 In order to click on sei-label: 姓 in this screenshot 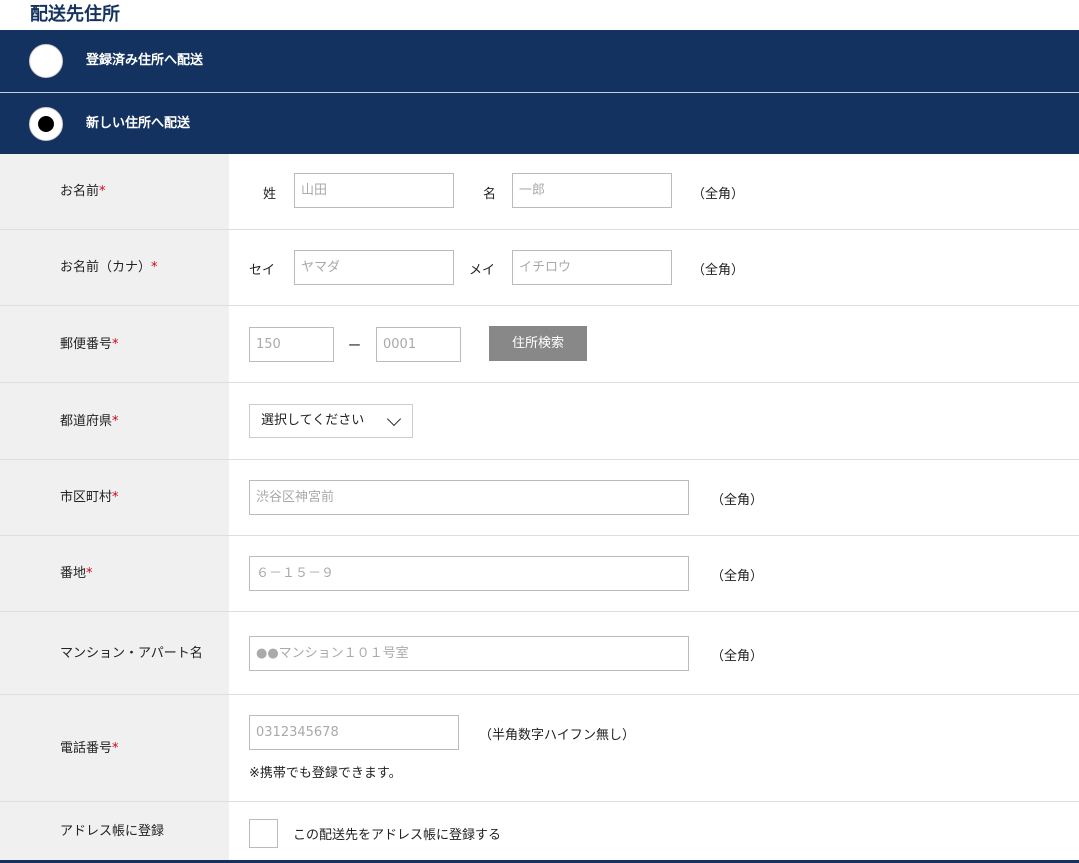, I will do `click(270, 194)`.